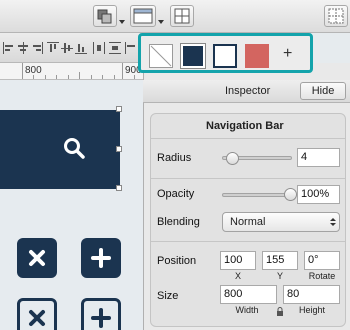 The image size is (350, 330). What do you see at coordinates (311, 294) in the screenshot?
I see `height-field: 80` at bounding box center [311, 294].